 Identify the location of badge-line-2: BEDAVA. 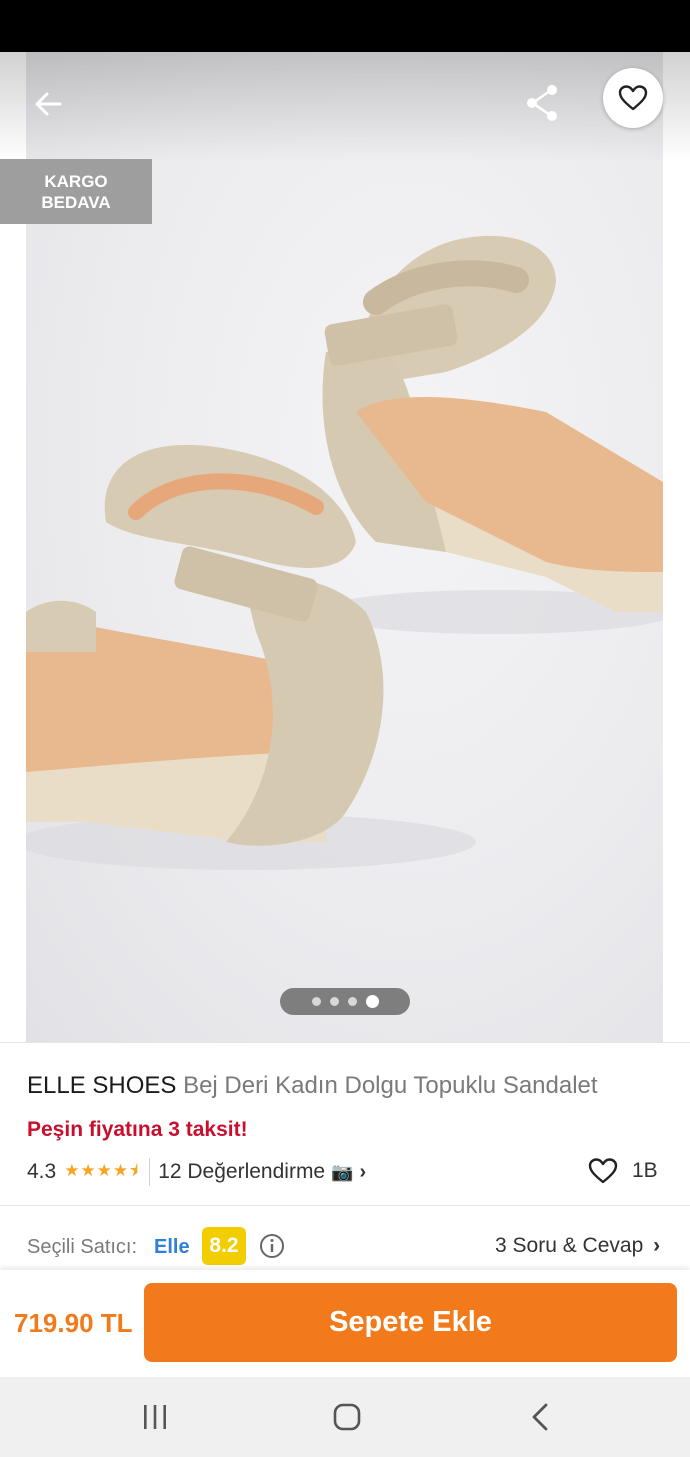
(76, 202).